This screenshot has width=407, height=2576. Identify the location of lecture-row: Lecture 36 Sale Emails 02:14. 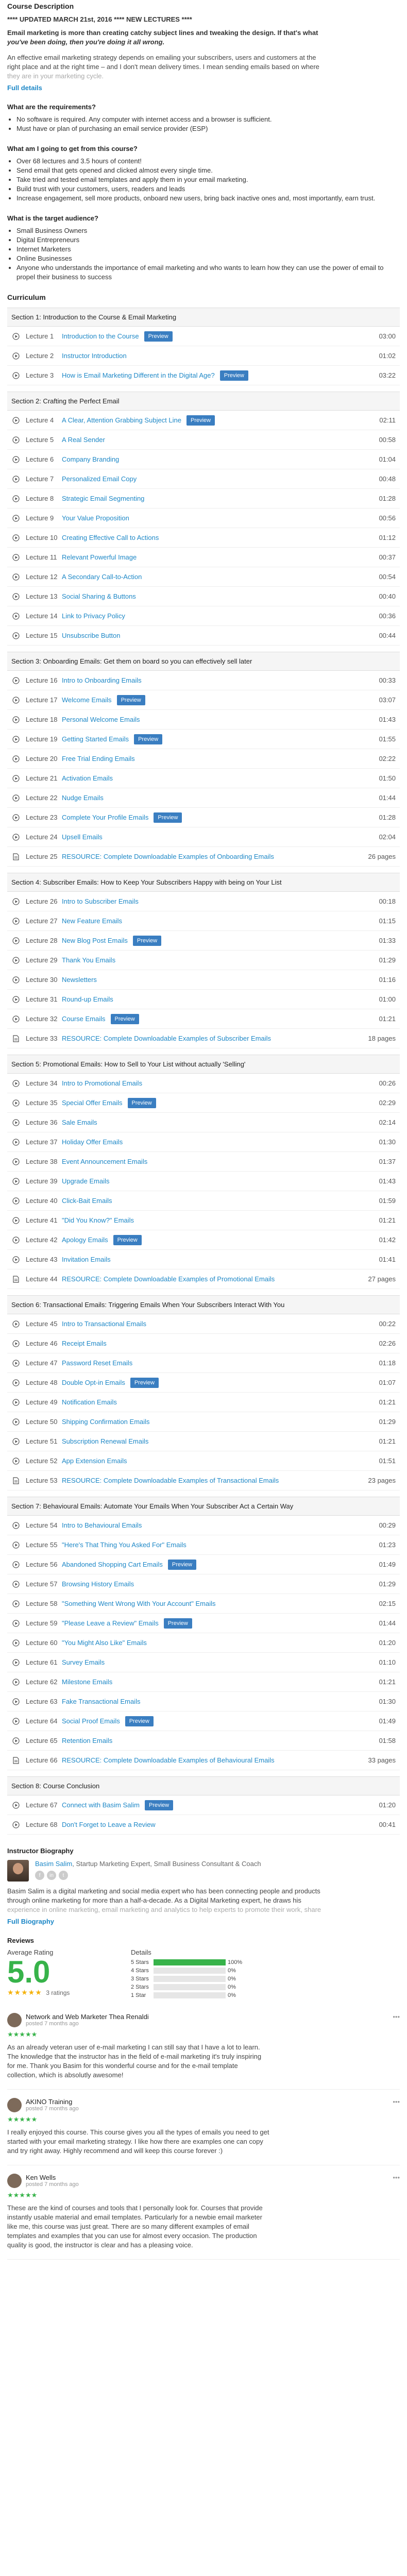
(203, 1122).